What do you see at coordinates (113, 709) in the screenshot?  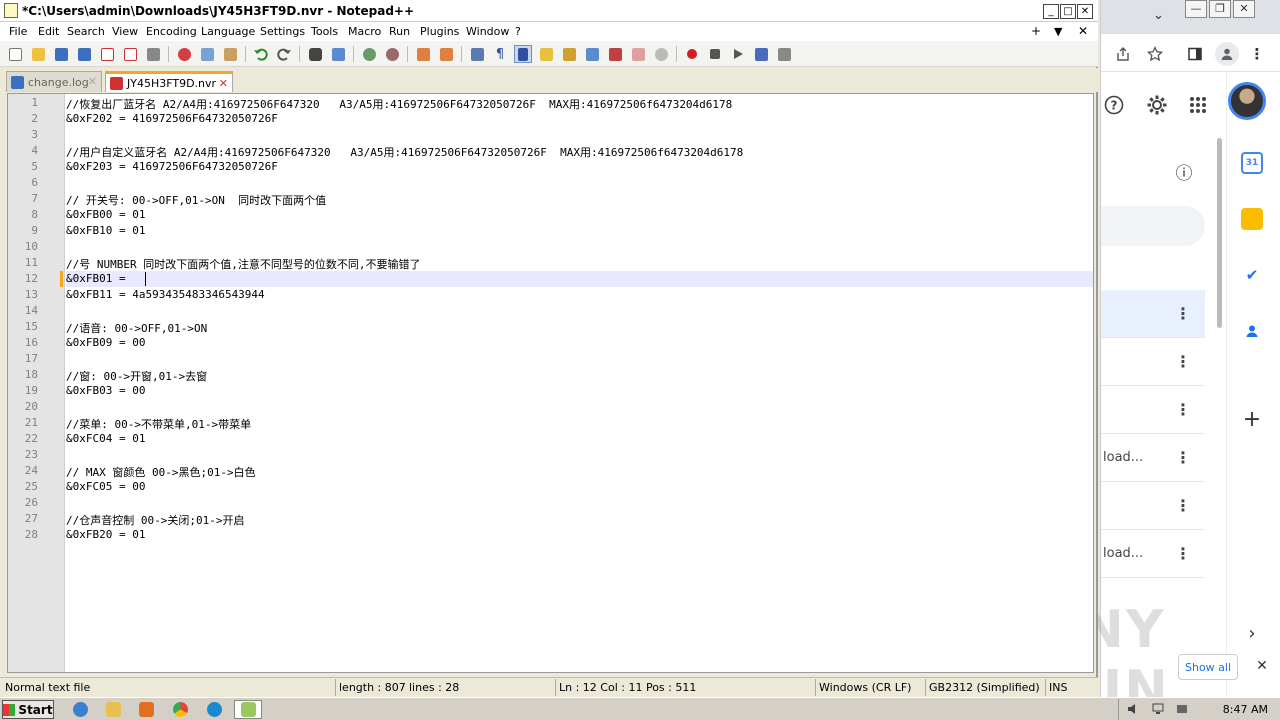 I see `file-explorer-icon` at bounding box center [113, 709].